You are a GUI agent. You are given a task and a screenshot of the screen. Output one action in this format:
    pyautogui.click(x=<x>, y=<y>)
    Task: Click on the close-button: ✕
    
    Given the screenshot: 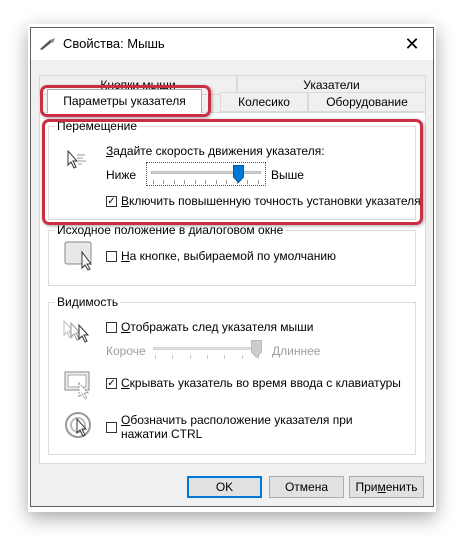 What is the action you would take?
    pyautogui.click(x=412, y=44)
    